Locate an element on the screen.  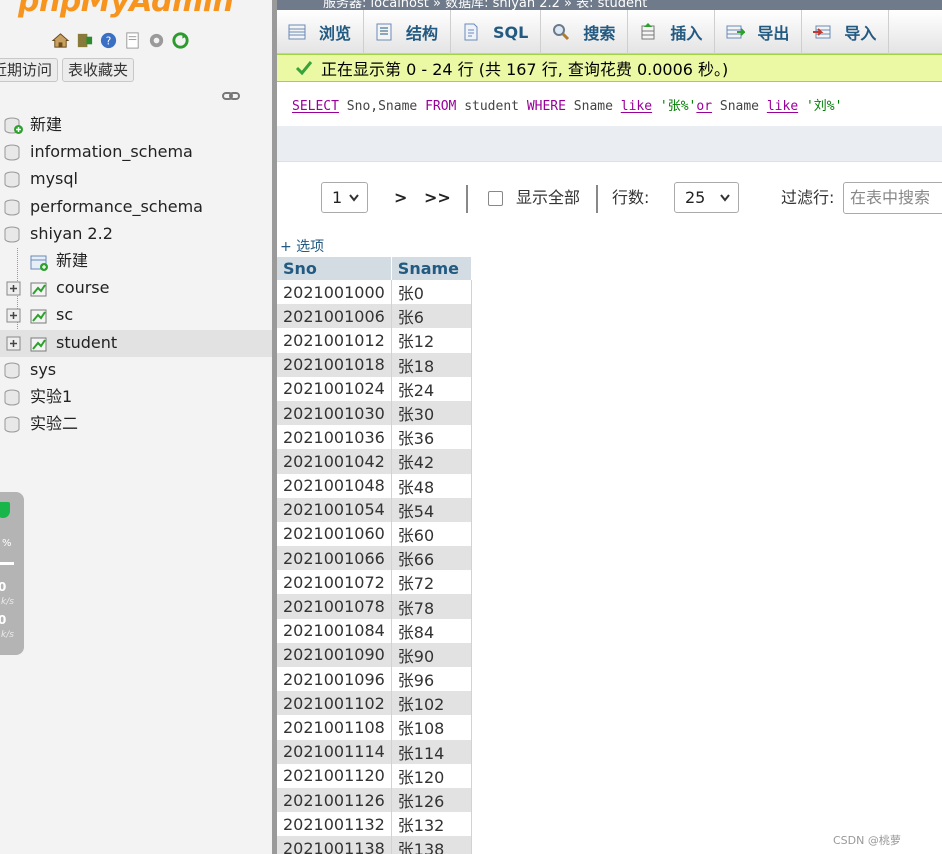
sql-docs-icon is located at coordinates (132, 40).